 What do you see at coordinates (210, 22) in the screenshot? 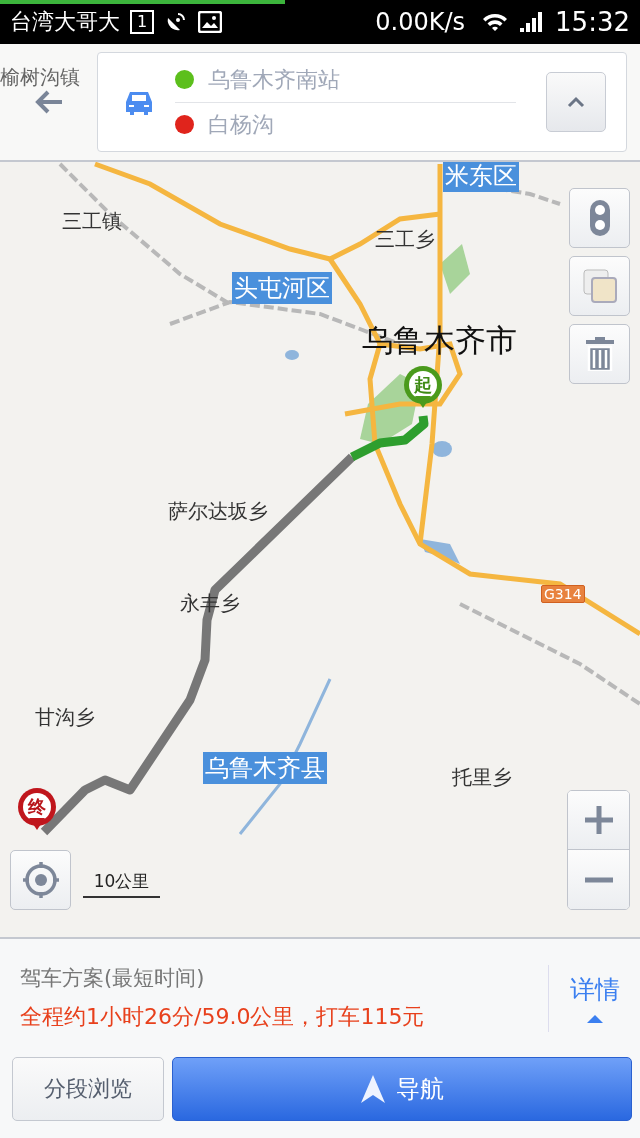
I see `image-icon` at bounding box center [210, 22].